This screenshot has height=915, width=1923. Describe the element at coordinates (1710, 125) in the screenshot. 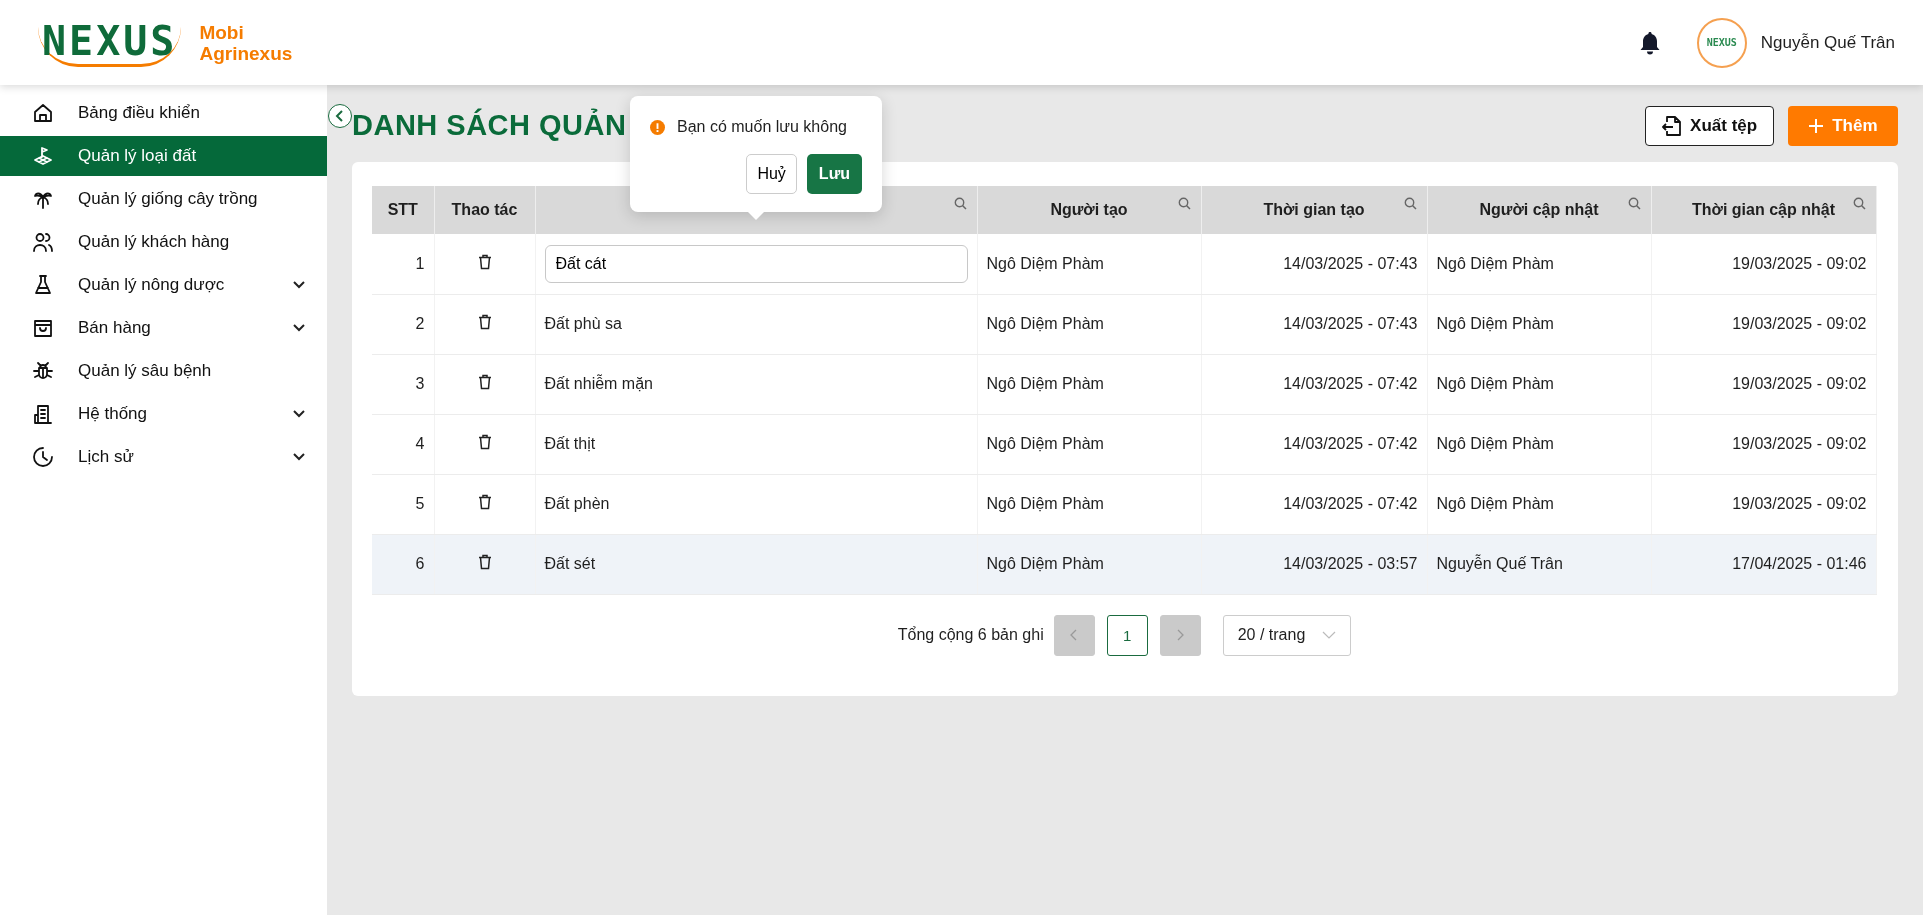

I see `export-button: Xuất tệp` at that location.